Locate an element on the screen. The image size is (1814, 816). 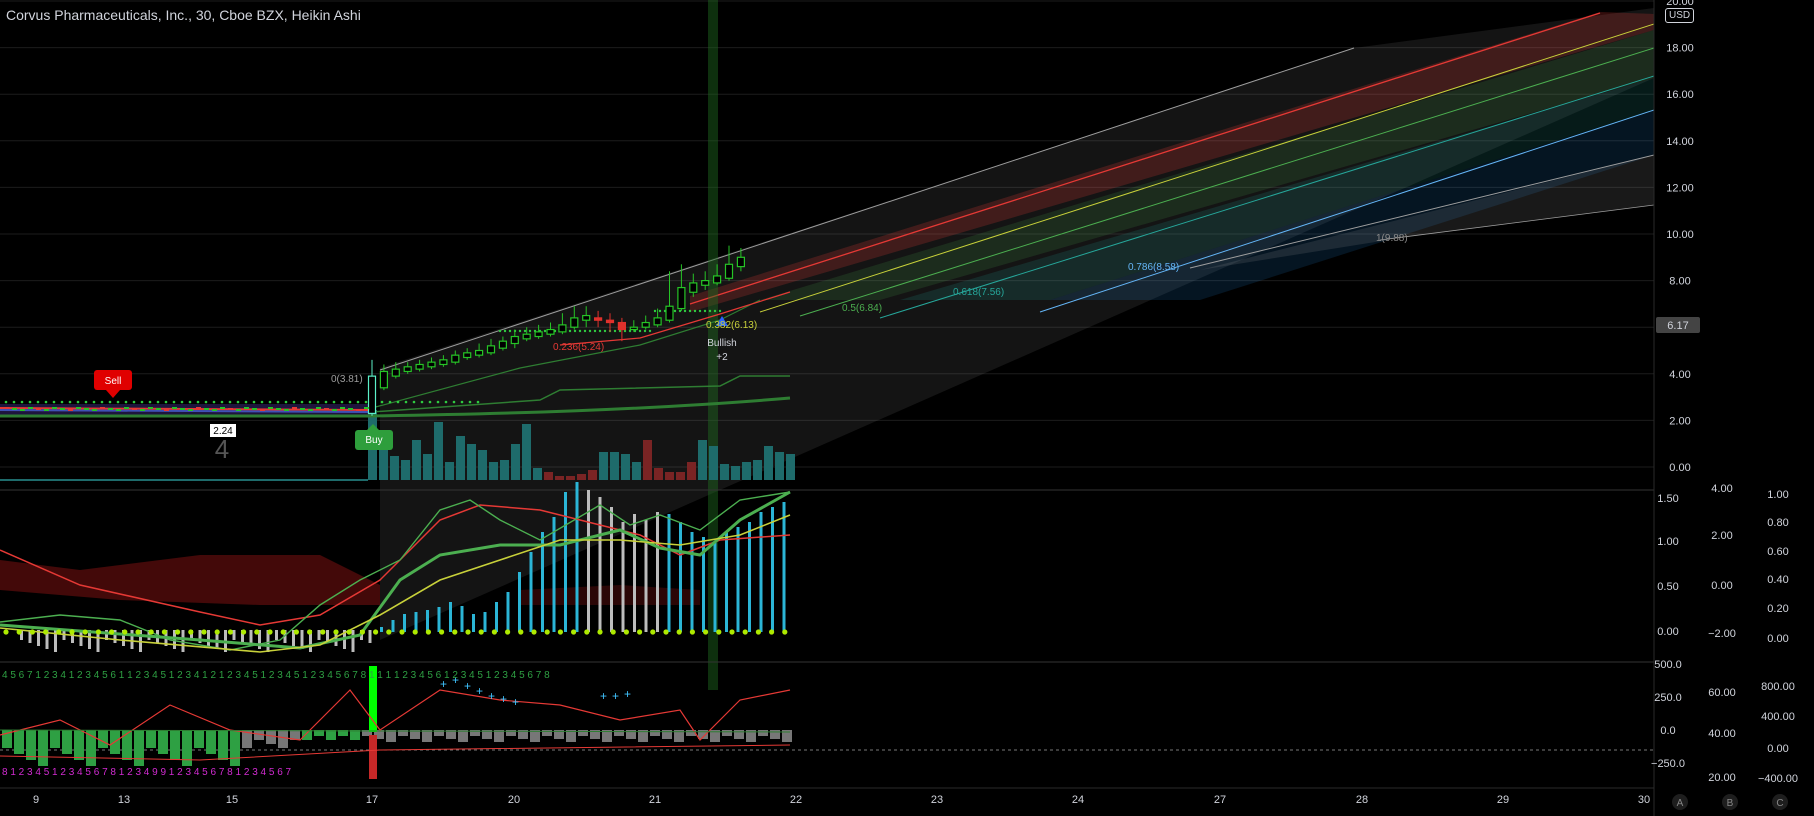
osc-tick-mid: 20.00 is located at coordinates (1722, 778).